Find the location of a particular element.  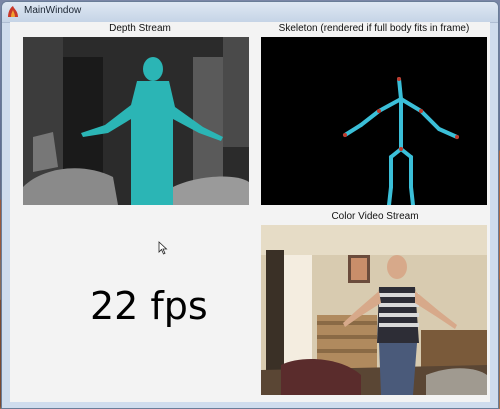

window-title: MainWindow is located at coordinates (53, 10).